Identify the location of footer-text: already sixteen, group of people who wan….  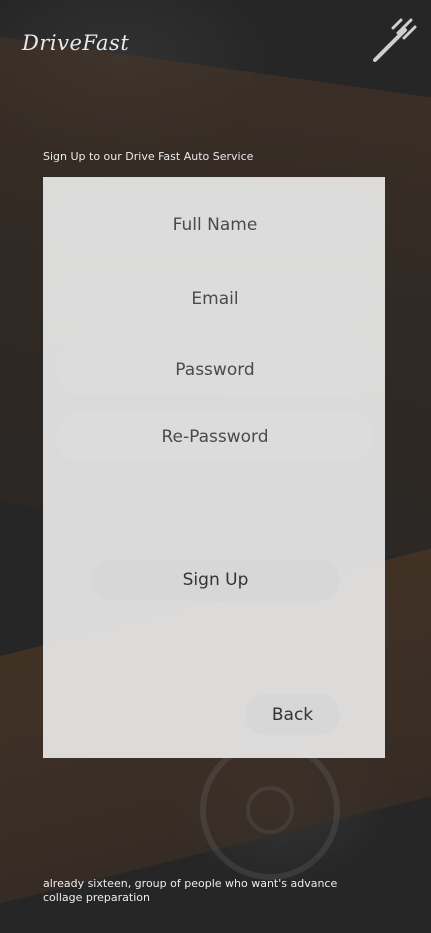
(190, 890).